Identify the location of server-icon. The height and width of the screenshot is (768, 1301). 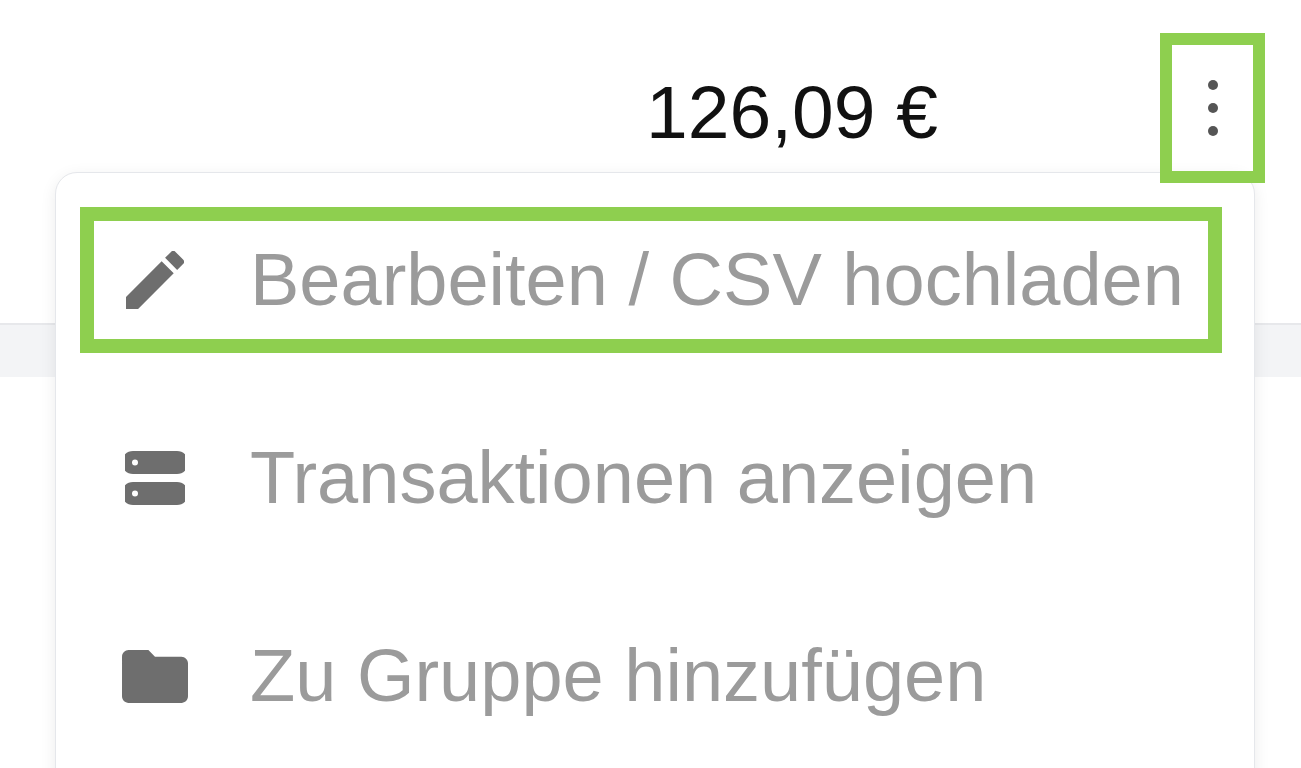
(155, 478).